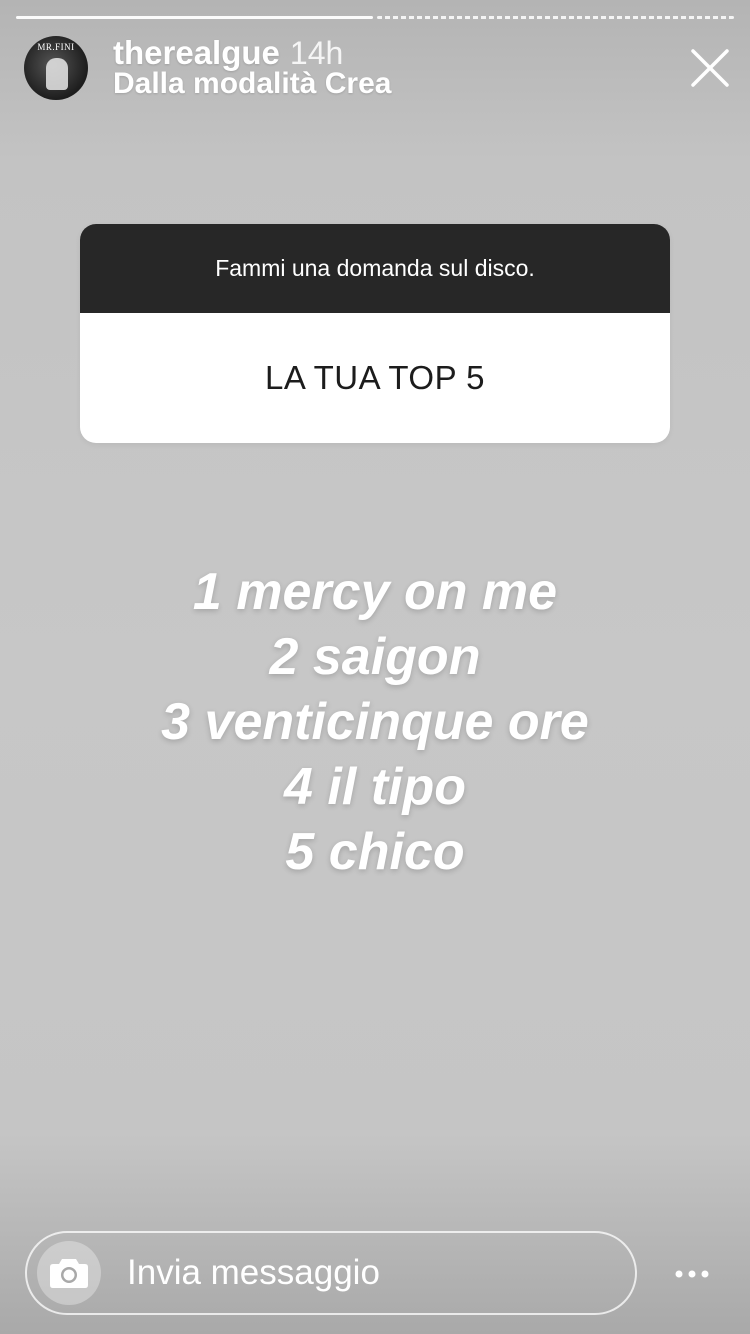  Describe the element at coordinates (375, 657) in the screenshot. I see `list-item: 2 saigon` at that location.